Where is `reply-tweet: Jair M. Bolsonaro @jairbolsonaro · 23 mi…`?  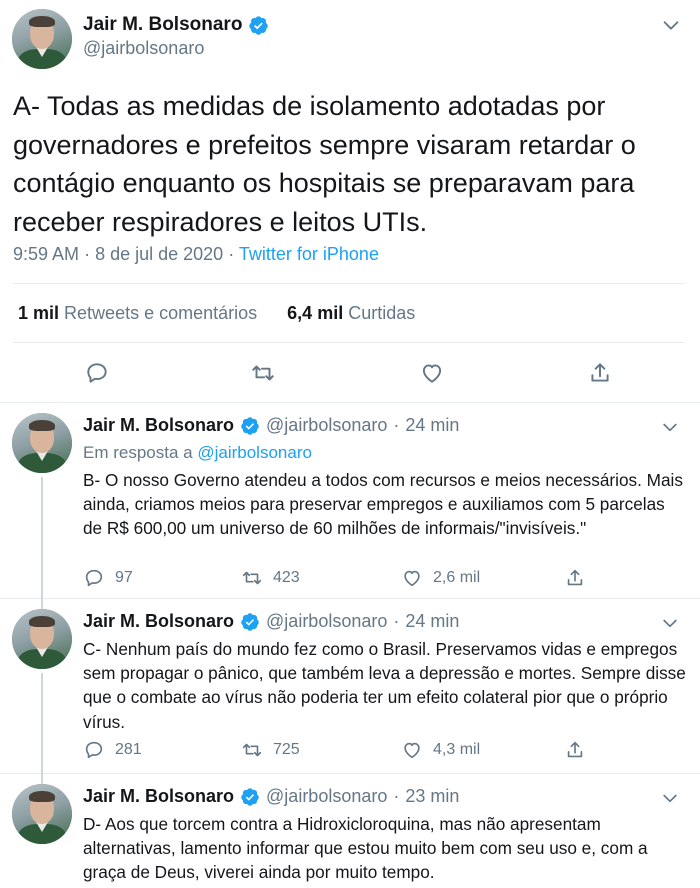
reply-tweet: Jair M. Bolsonaro @jairbolsonaro · 23 mi… is located at coordinates (350, 831).